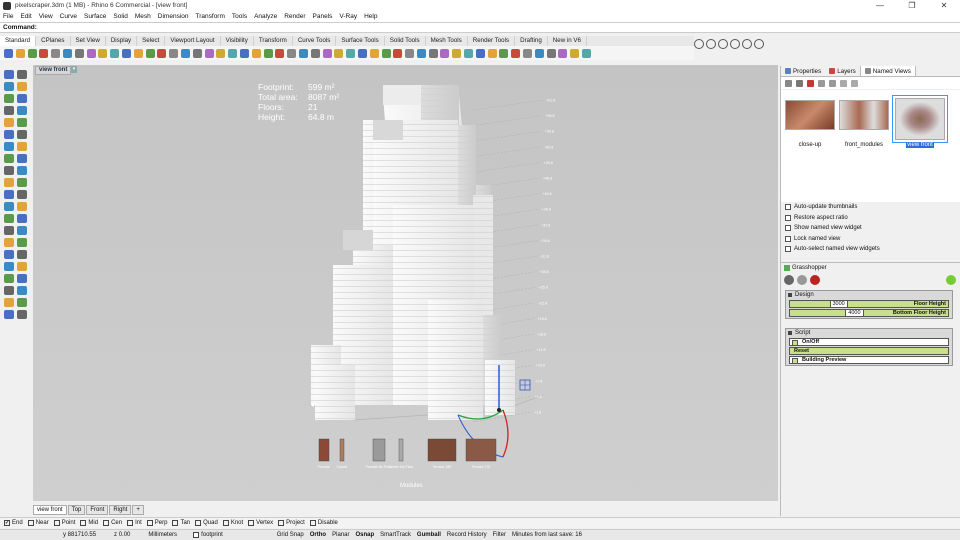  Describe the element at coordinates (9, 230) in the screenshot. I see `tool-scale-icon` at that location.